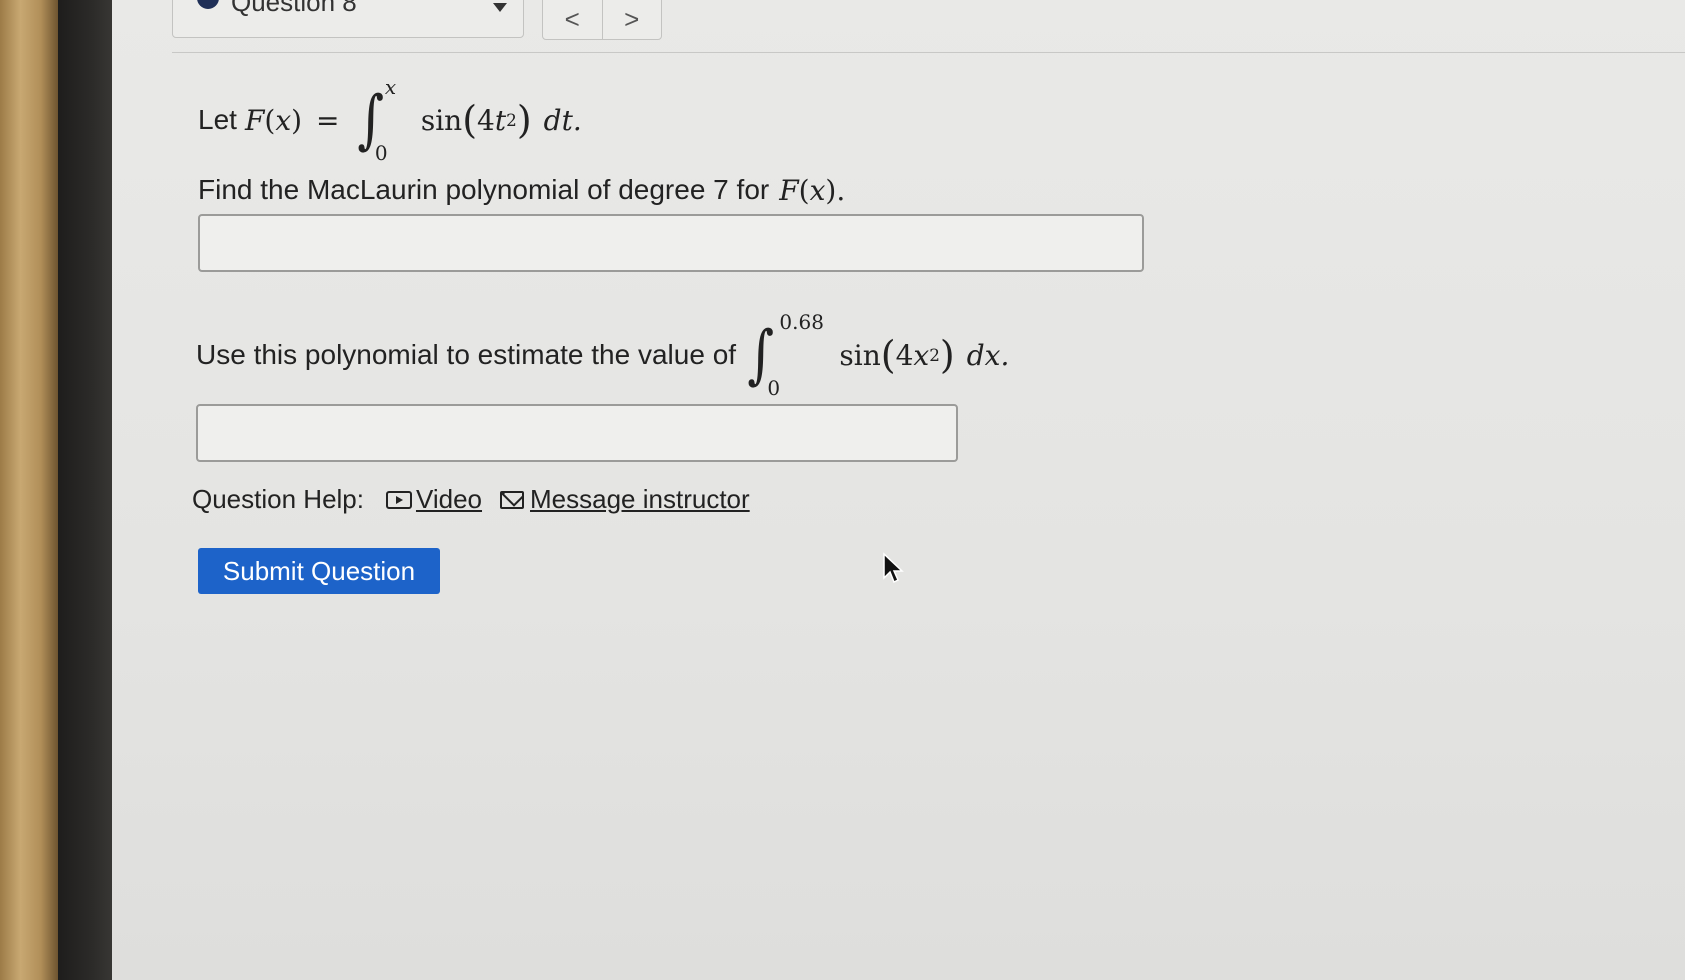 The height and width of the screenshot is (980, 1685). What do you see at coordinates (835, 190) in the screenshot?
I see `part1-tail: ).` at bounding box center [835, 190].